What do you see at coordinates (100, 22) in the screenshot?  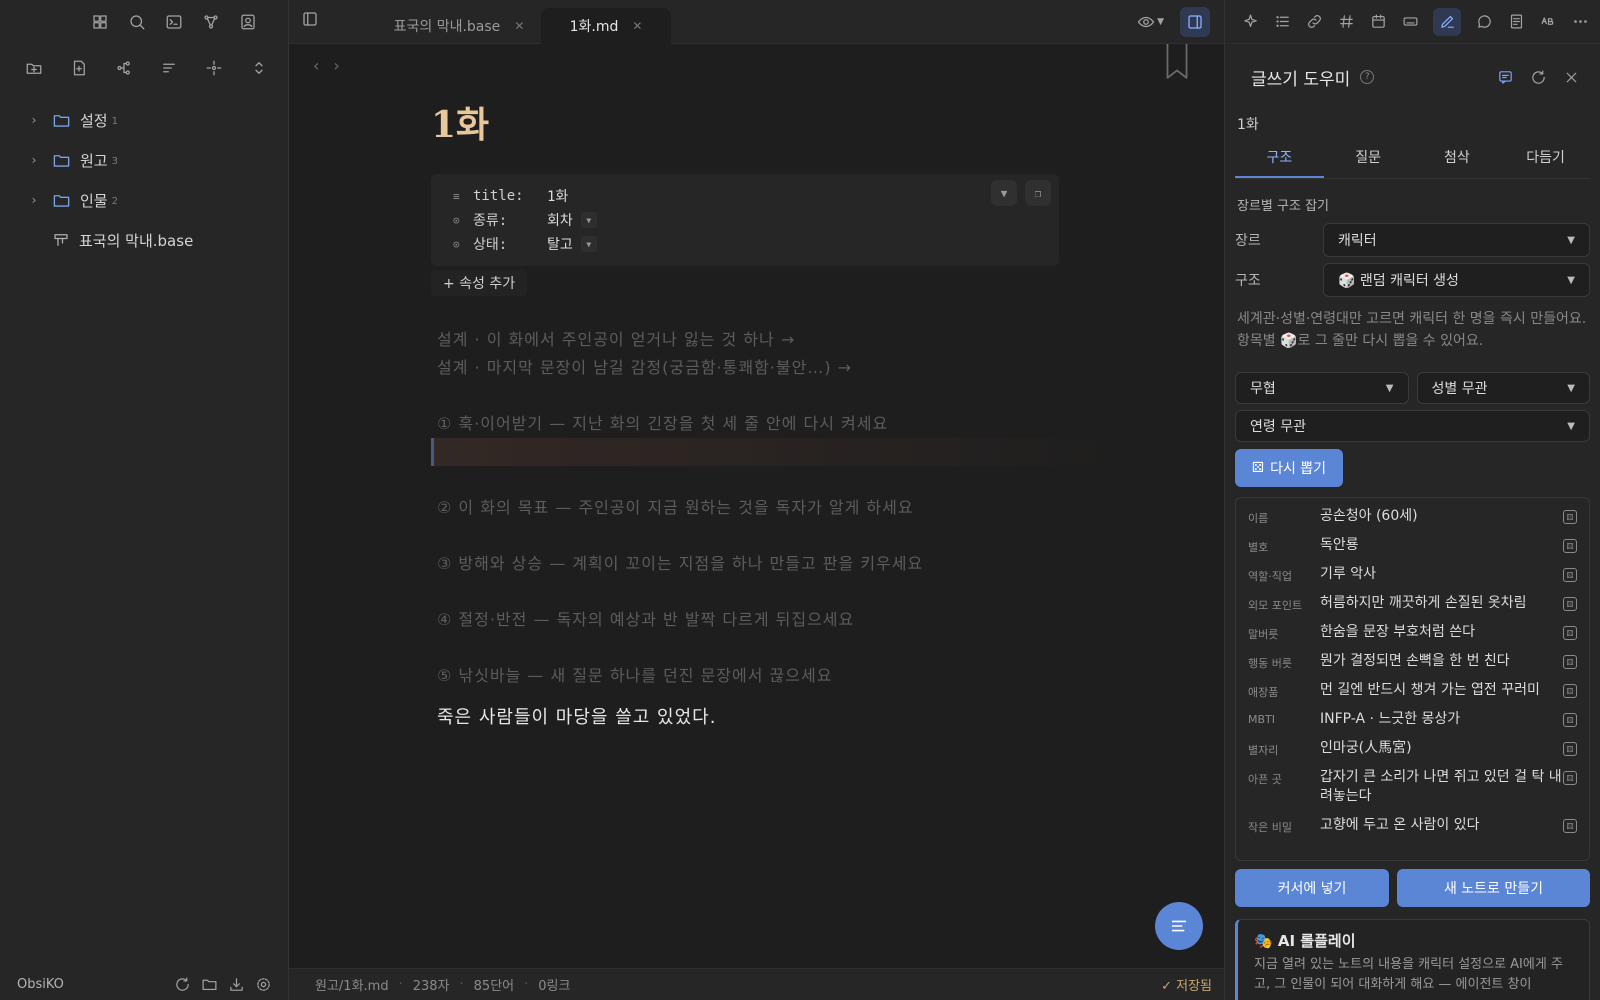 I see `dashboard-icon` at bounding box center [100, 22].